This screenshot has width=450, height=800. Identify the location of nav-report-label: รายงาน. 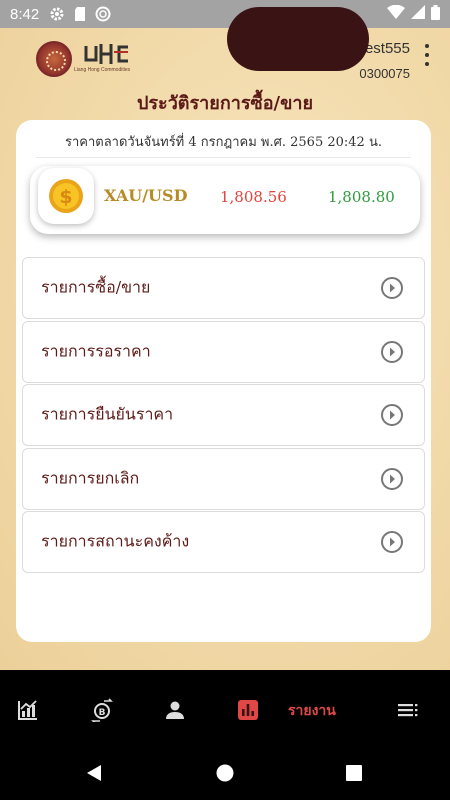
(312, 711).